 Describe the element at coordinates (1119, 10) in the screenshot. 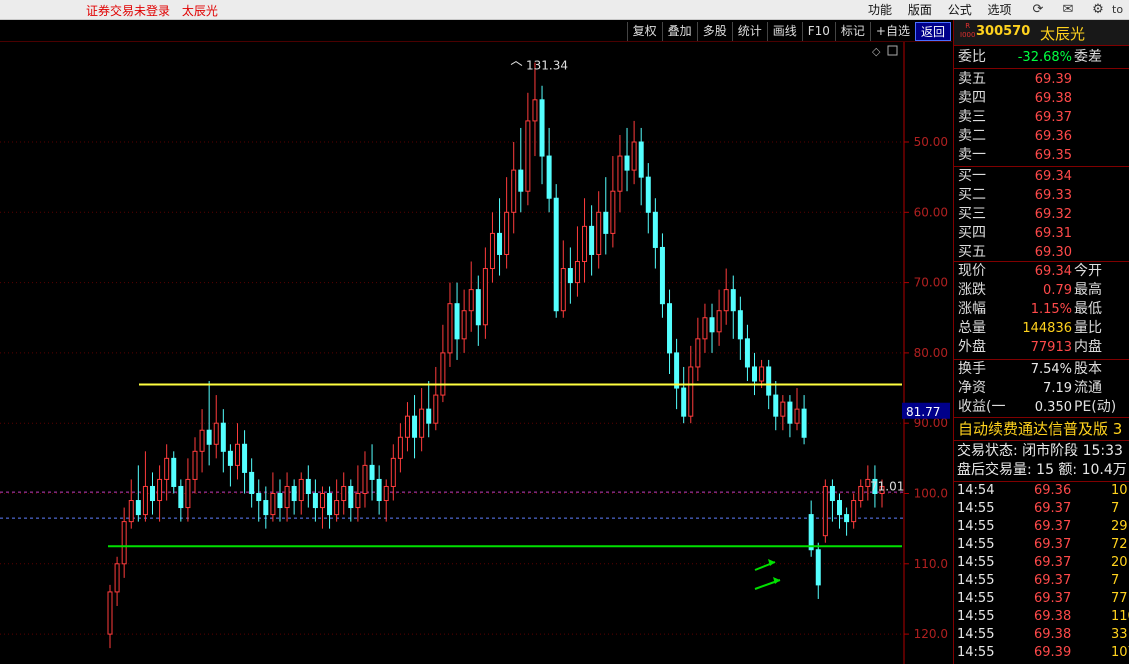

I see `title-extra: to` at that location.